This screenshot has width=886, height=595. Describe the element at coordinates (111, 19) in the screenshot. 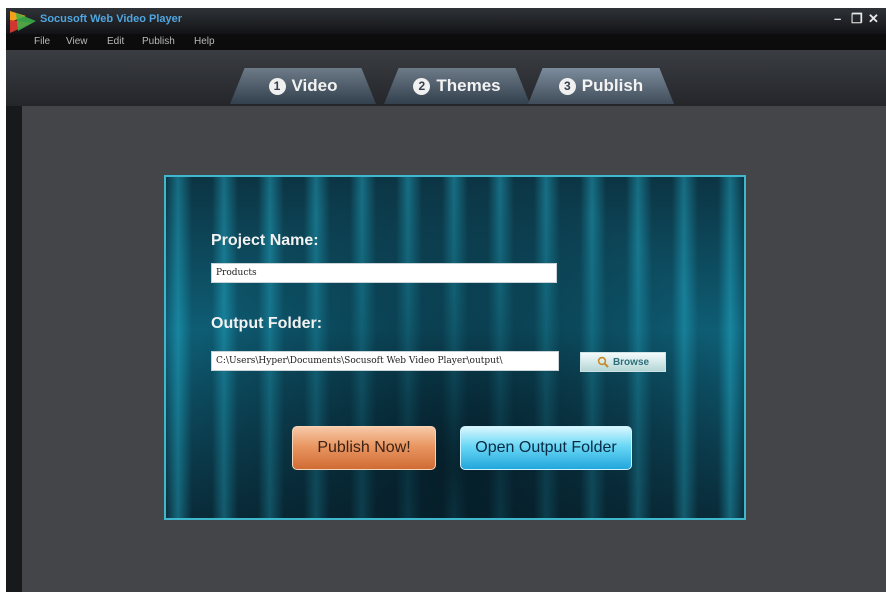

I see `window-title: Socusoft Web Video Player` at that location.